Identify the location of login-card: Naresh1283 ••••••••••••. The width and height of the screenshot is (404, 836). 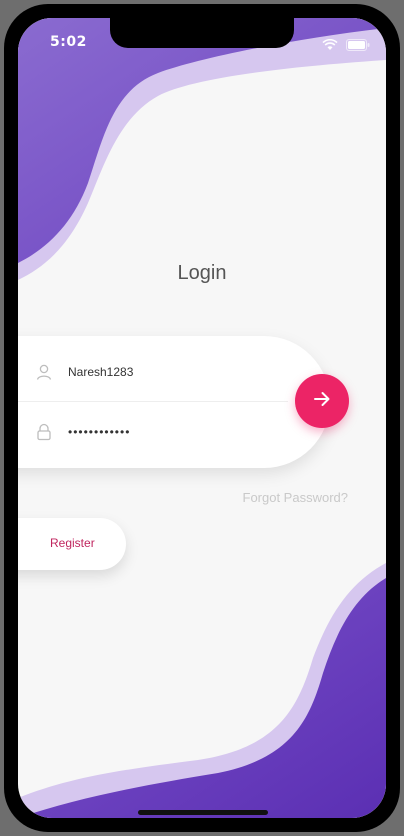
(174, 402).